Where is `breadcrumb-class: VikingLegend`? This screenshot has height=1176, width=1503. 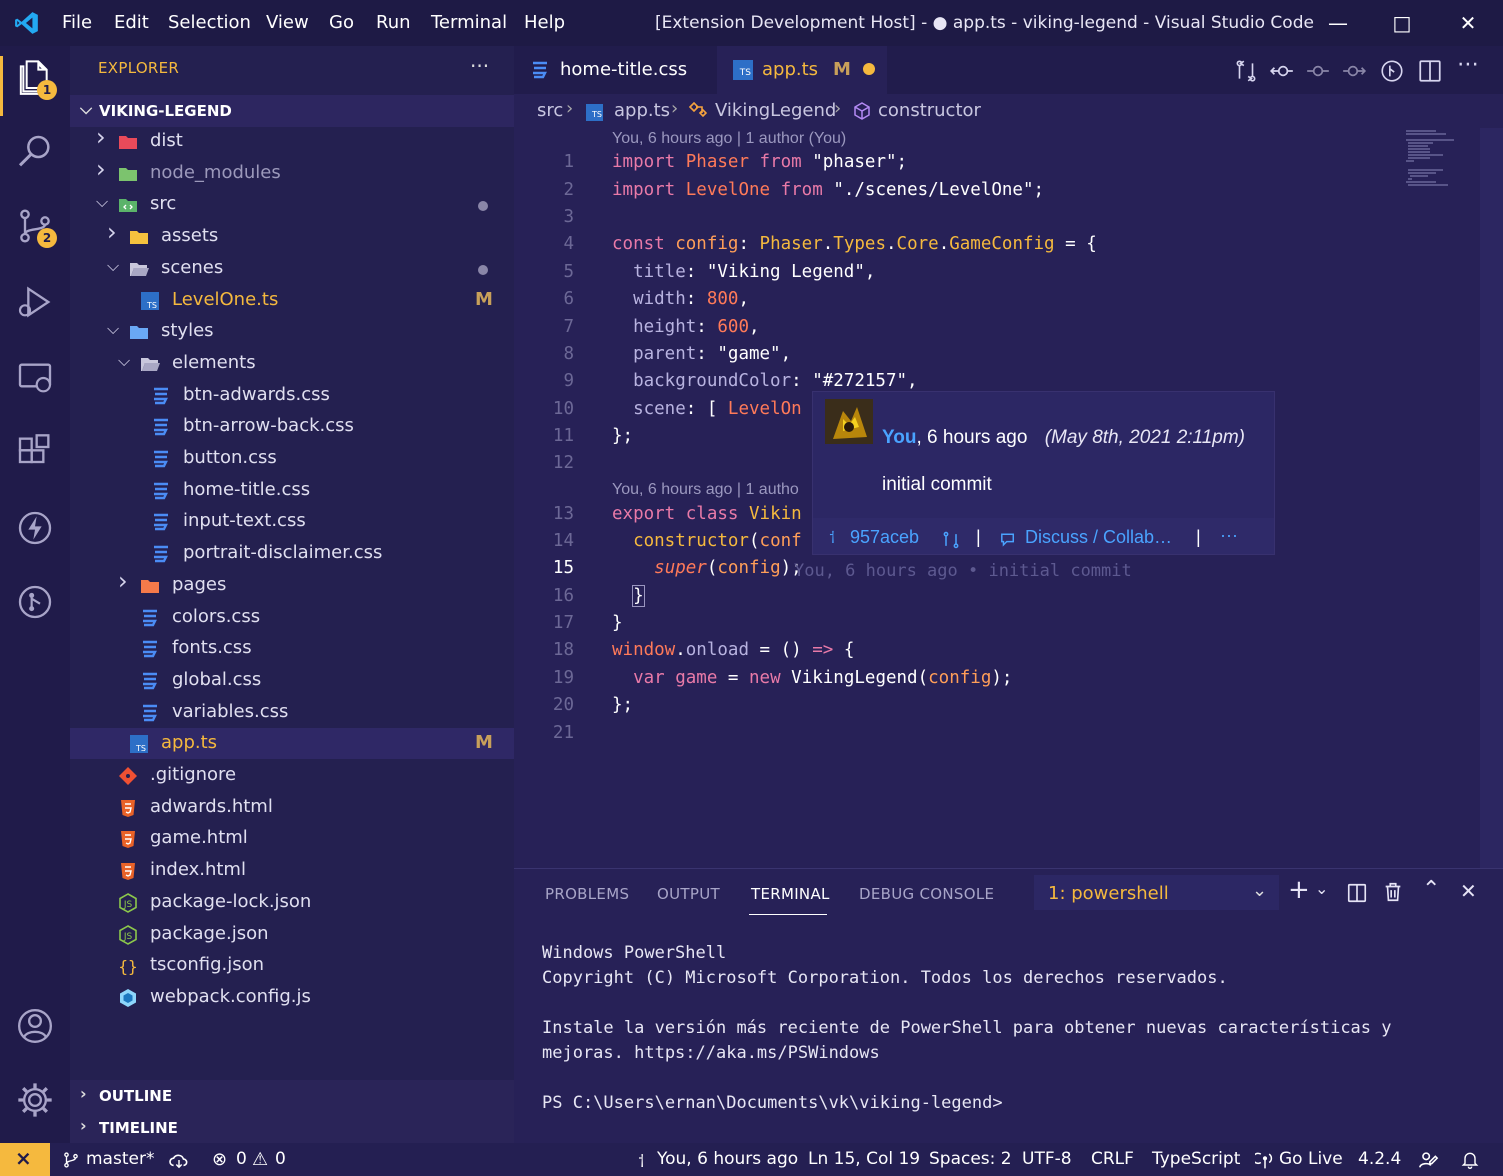
breadcrumb-class: VikingLegend is located at coordinates (775, 110).